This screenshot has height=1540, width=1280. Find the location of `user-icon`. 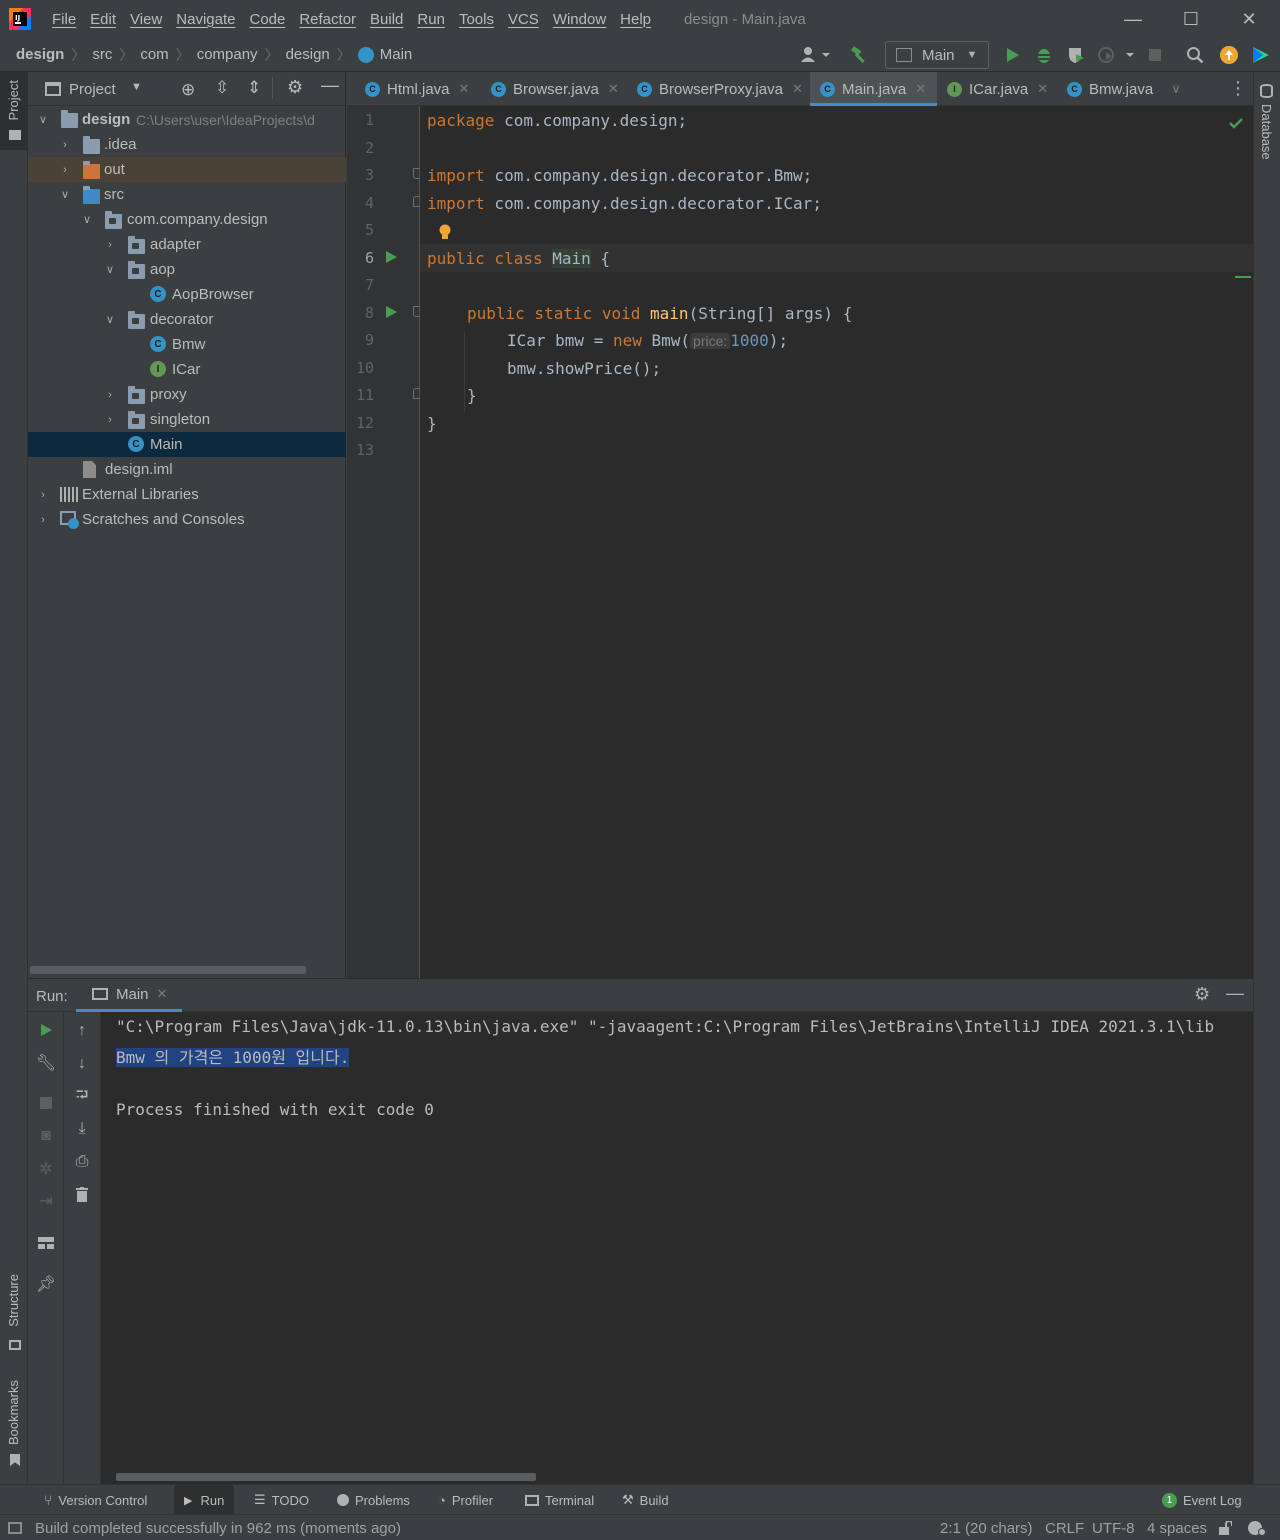

user-icon is located at coordinates (815, 55).